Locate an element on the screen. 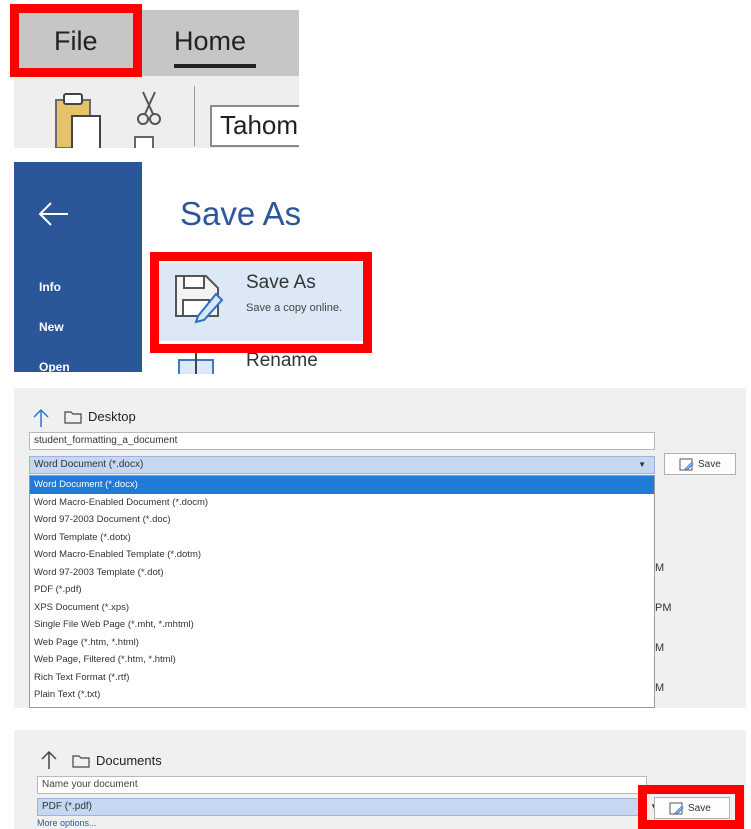 Image resolution: width=751 pixels, height=829 pixels. copy-icon is located at coordinates (145, 141).